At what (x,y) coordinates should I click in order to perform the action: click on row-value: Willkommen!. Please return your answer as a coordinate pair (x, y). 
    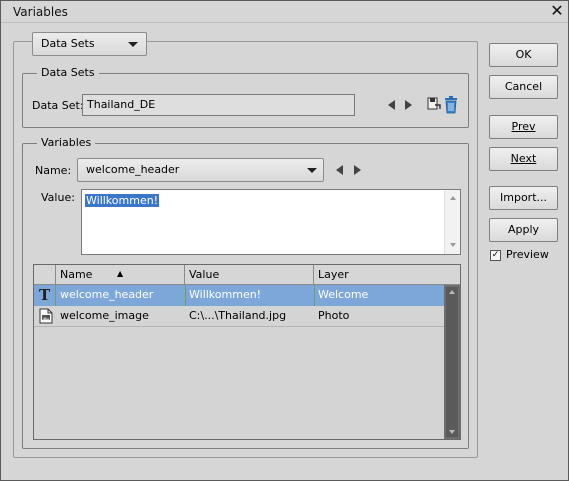
    Looking at the image, I should click on (225, 294).